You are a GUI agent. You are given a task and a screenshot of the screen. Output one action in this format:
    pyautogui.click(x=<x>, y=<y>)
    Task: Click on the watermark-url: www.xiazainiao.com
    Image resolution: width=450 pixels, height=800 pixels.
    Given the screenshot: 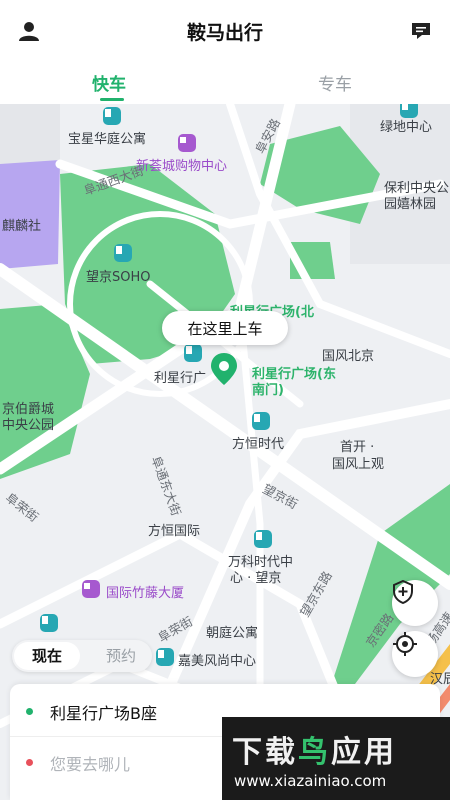 What is the action you would take?
    pyautogui.click(x=310, y=781)
    